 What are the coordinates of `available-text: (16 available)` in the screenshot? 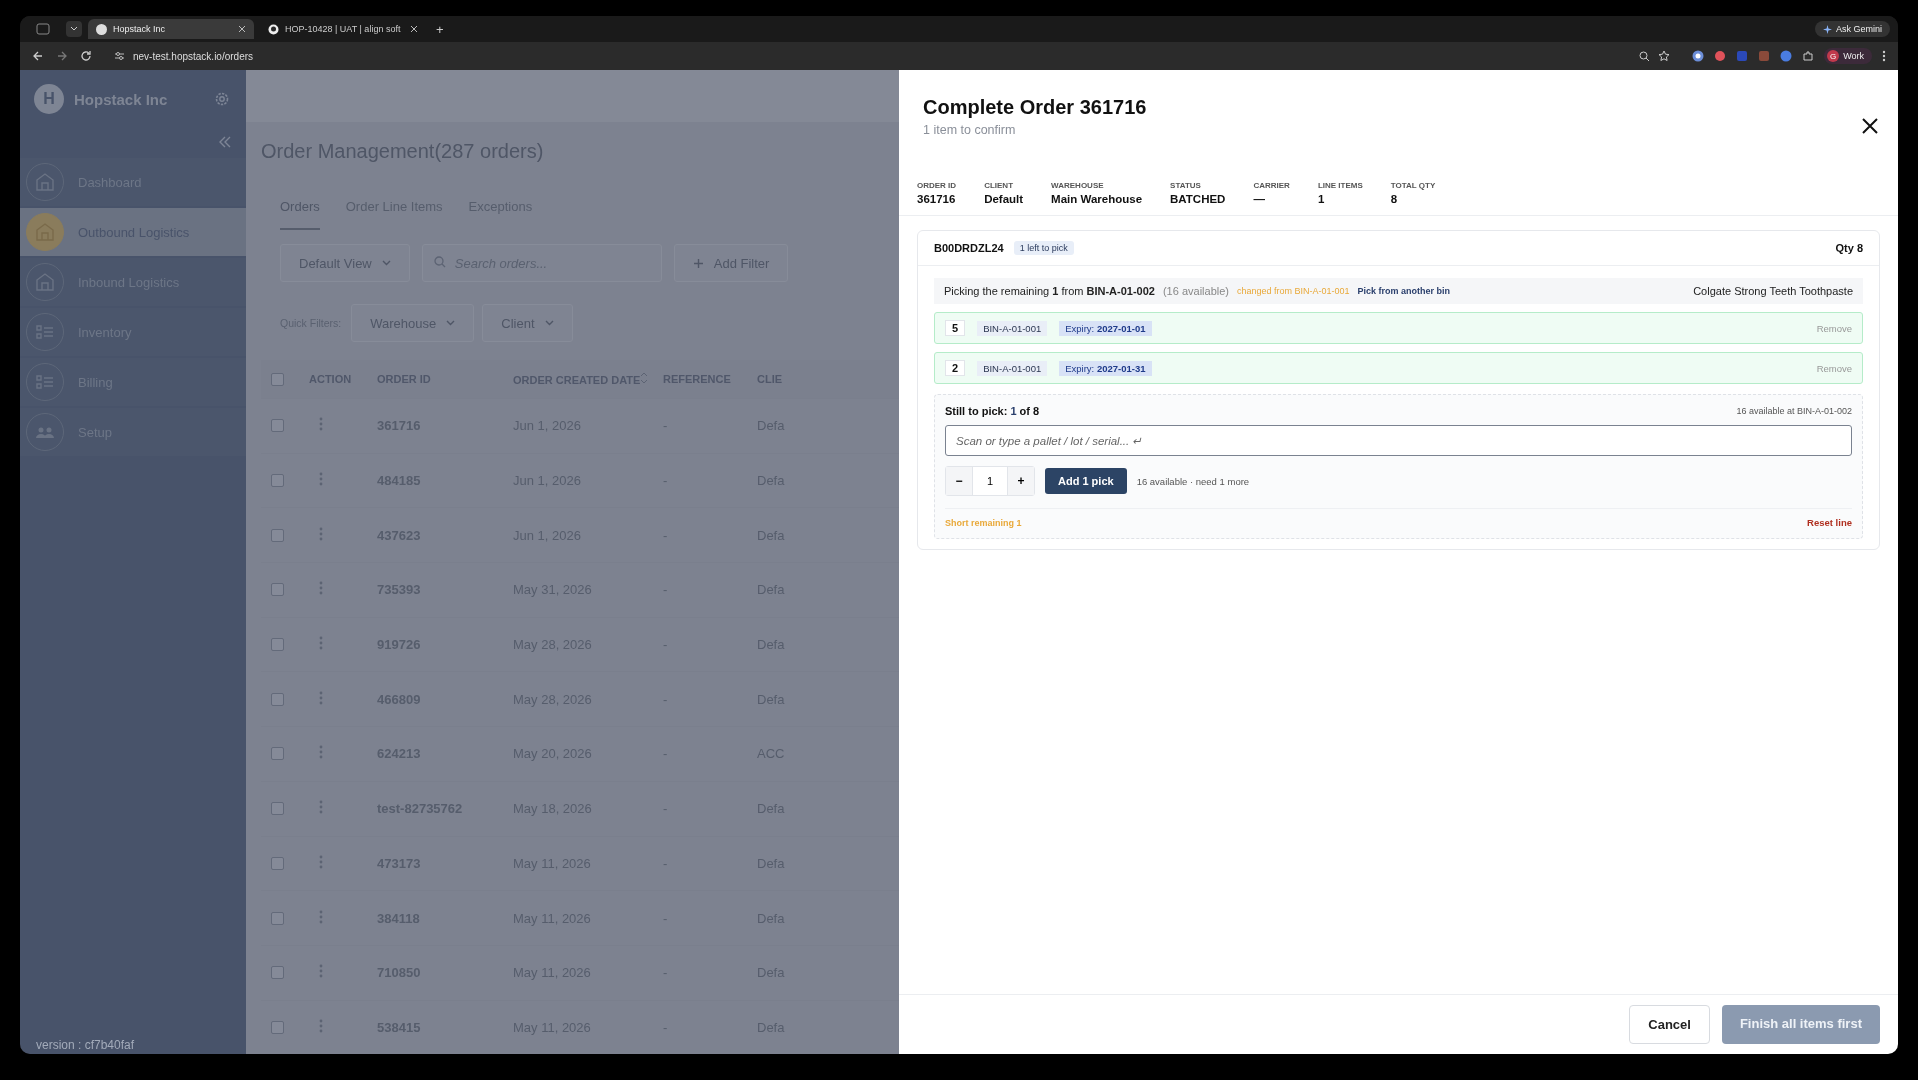 It's located at (1195, 291).